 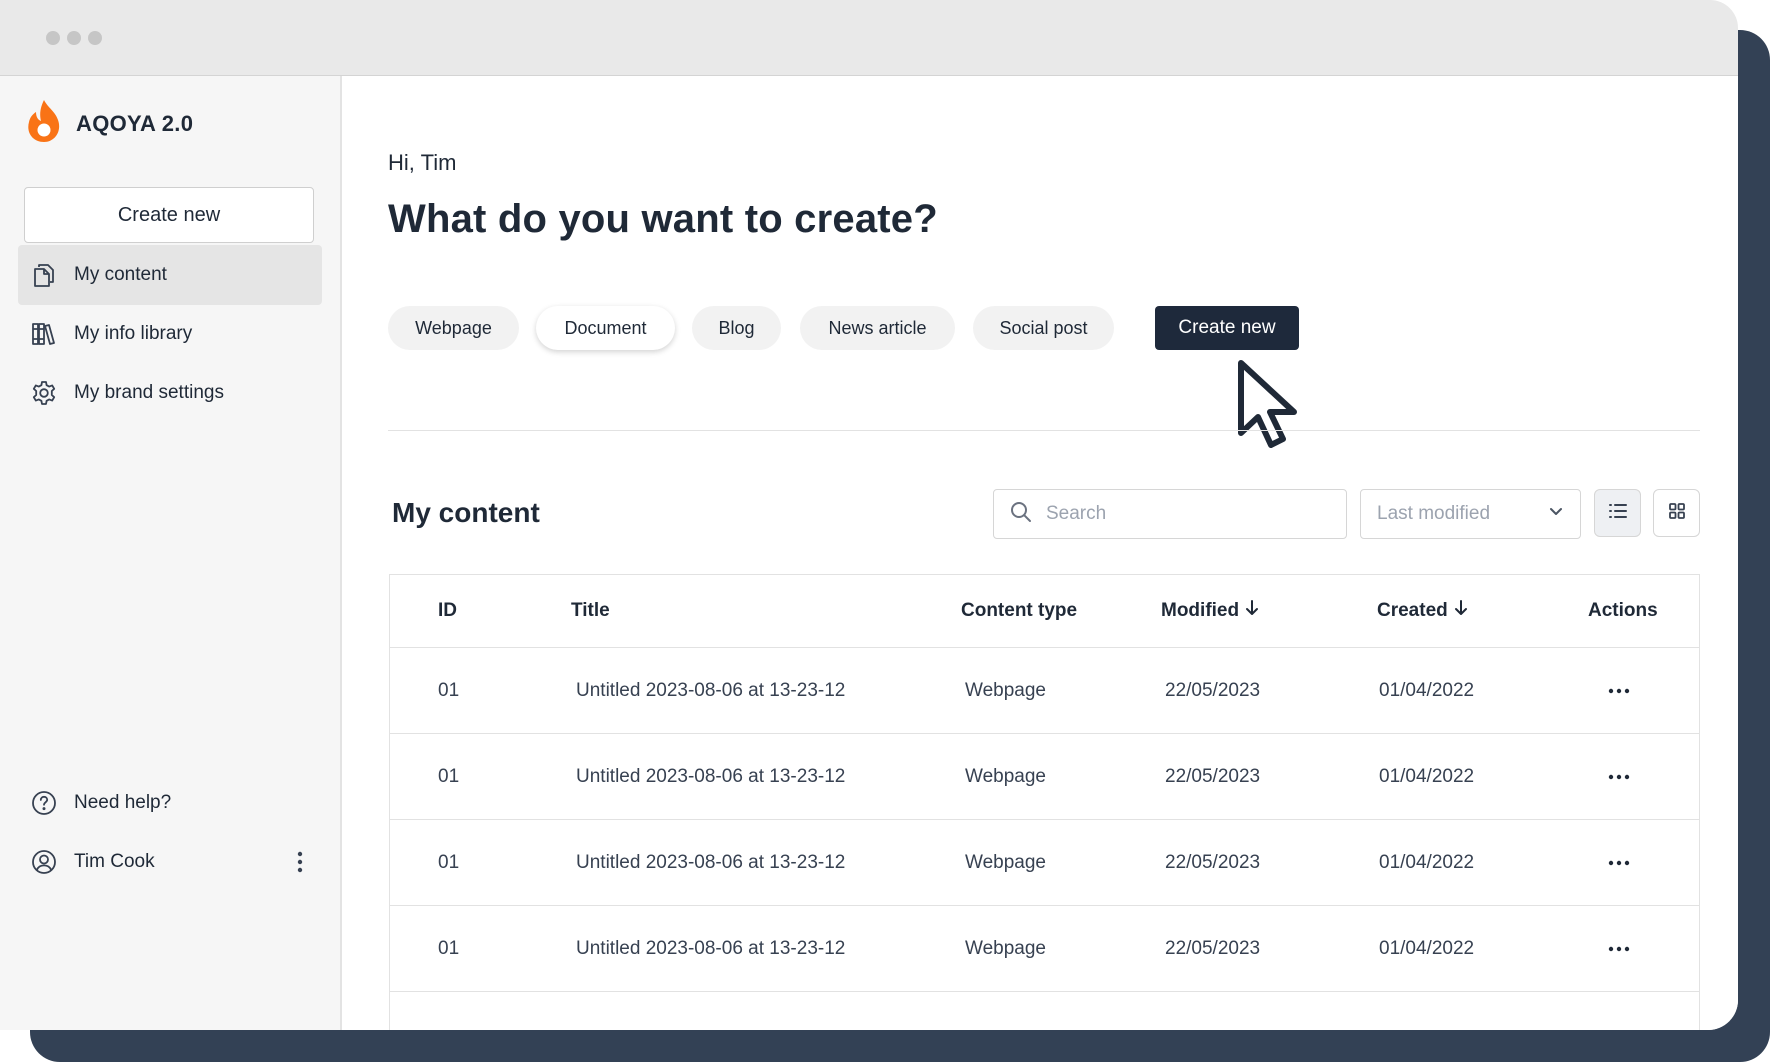 I want to click on section-title: My content, so click(x=466, y=512).